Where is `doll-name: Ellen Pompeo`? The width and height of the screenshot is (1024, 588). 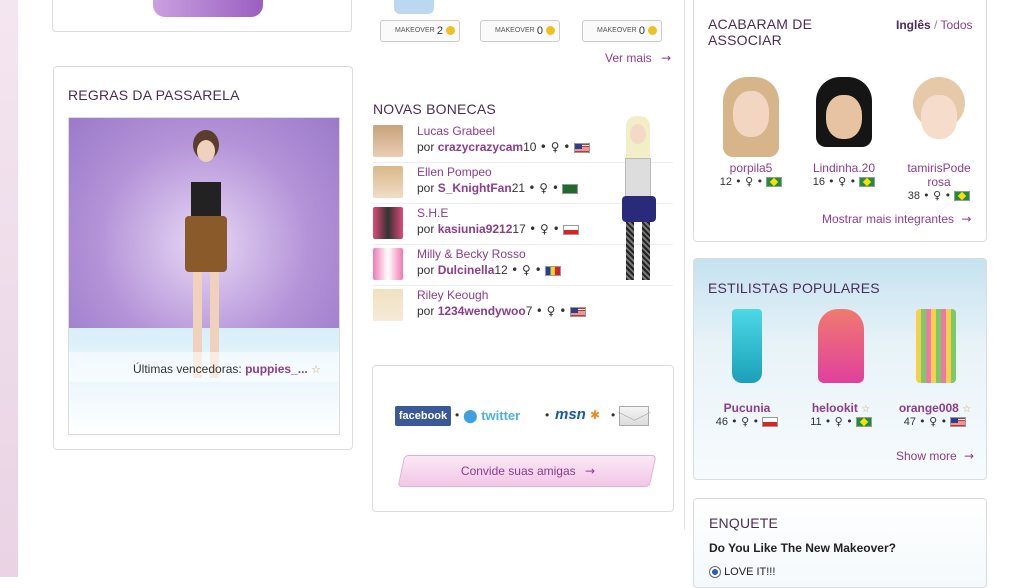 doll-name: Ellen Pompeo is located at coordinates (454, 172).